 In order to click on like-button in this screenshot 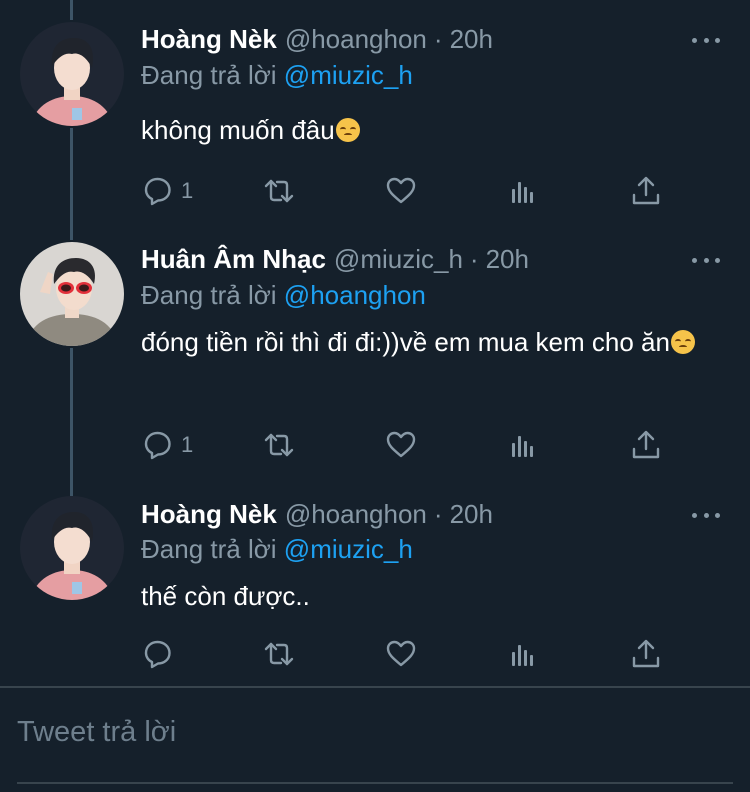, I will do `click(401, 654)`.